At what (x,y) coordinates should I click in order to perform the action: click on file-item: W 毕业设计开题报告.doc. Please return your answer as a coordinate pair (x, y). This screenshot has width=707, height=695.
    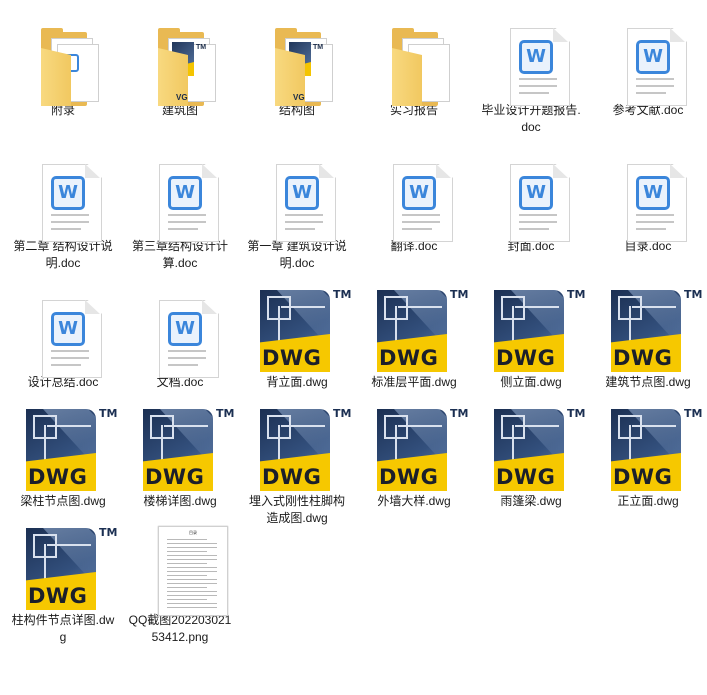
    Looking at the image, I should click on (531, 73).